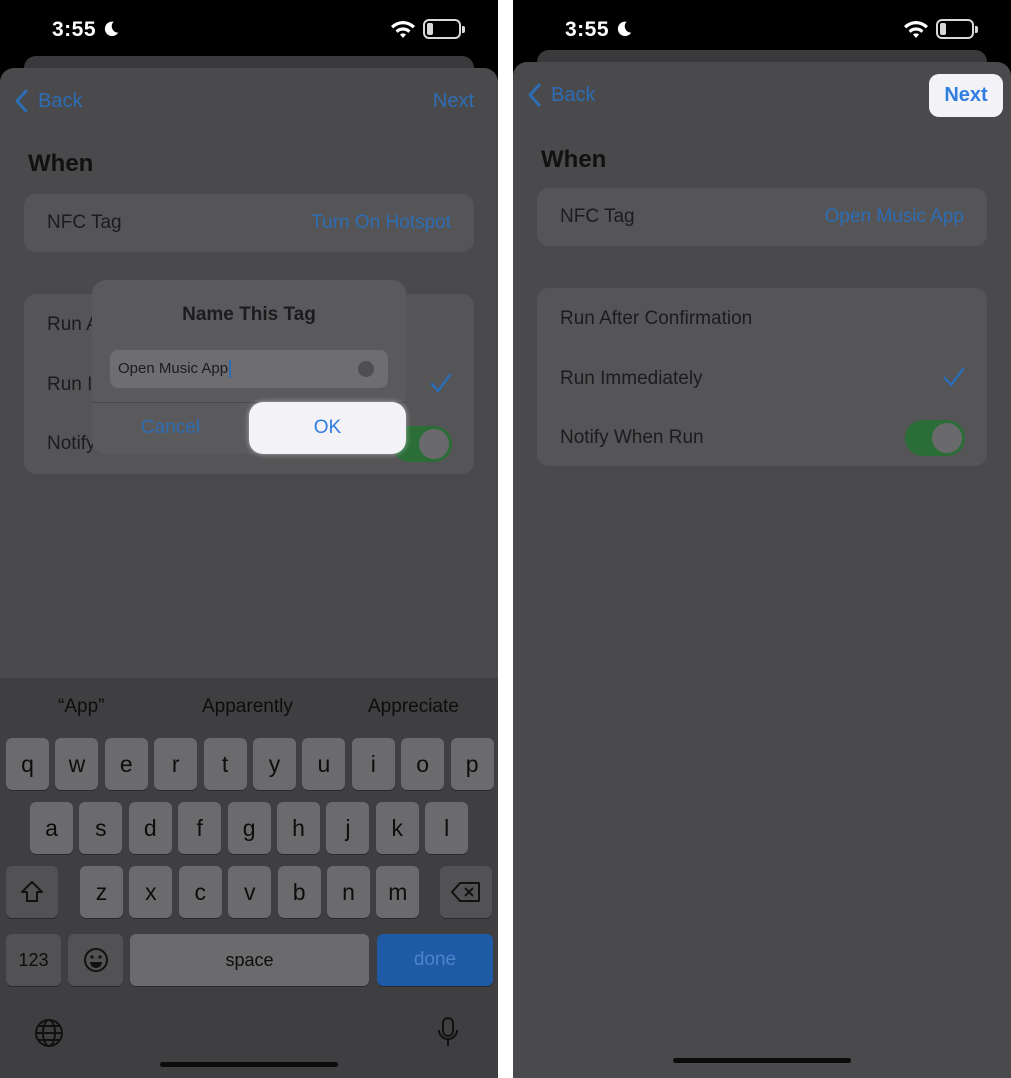 This screenshot has height=1078, width=1011. Describe the element at coordinates (366, 369) in the screenshot. I see `clear-text-icon` at that location.